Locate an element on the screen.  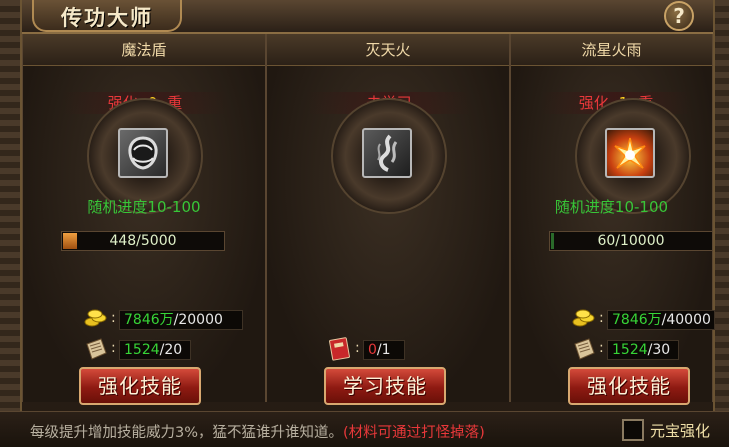
skill-header: 魔法盾 is located at coordinates (144, 50).